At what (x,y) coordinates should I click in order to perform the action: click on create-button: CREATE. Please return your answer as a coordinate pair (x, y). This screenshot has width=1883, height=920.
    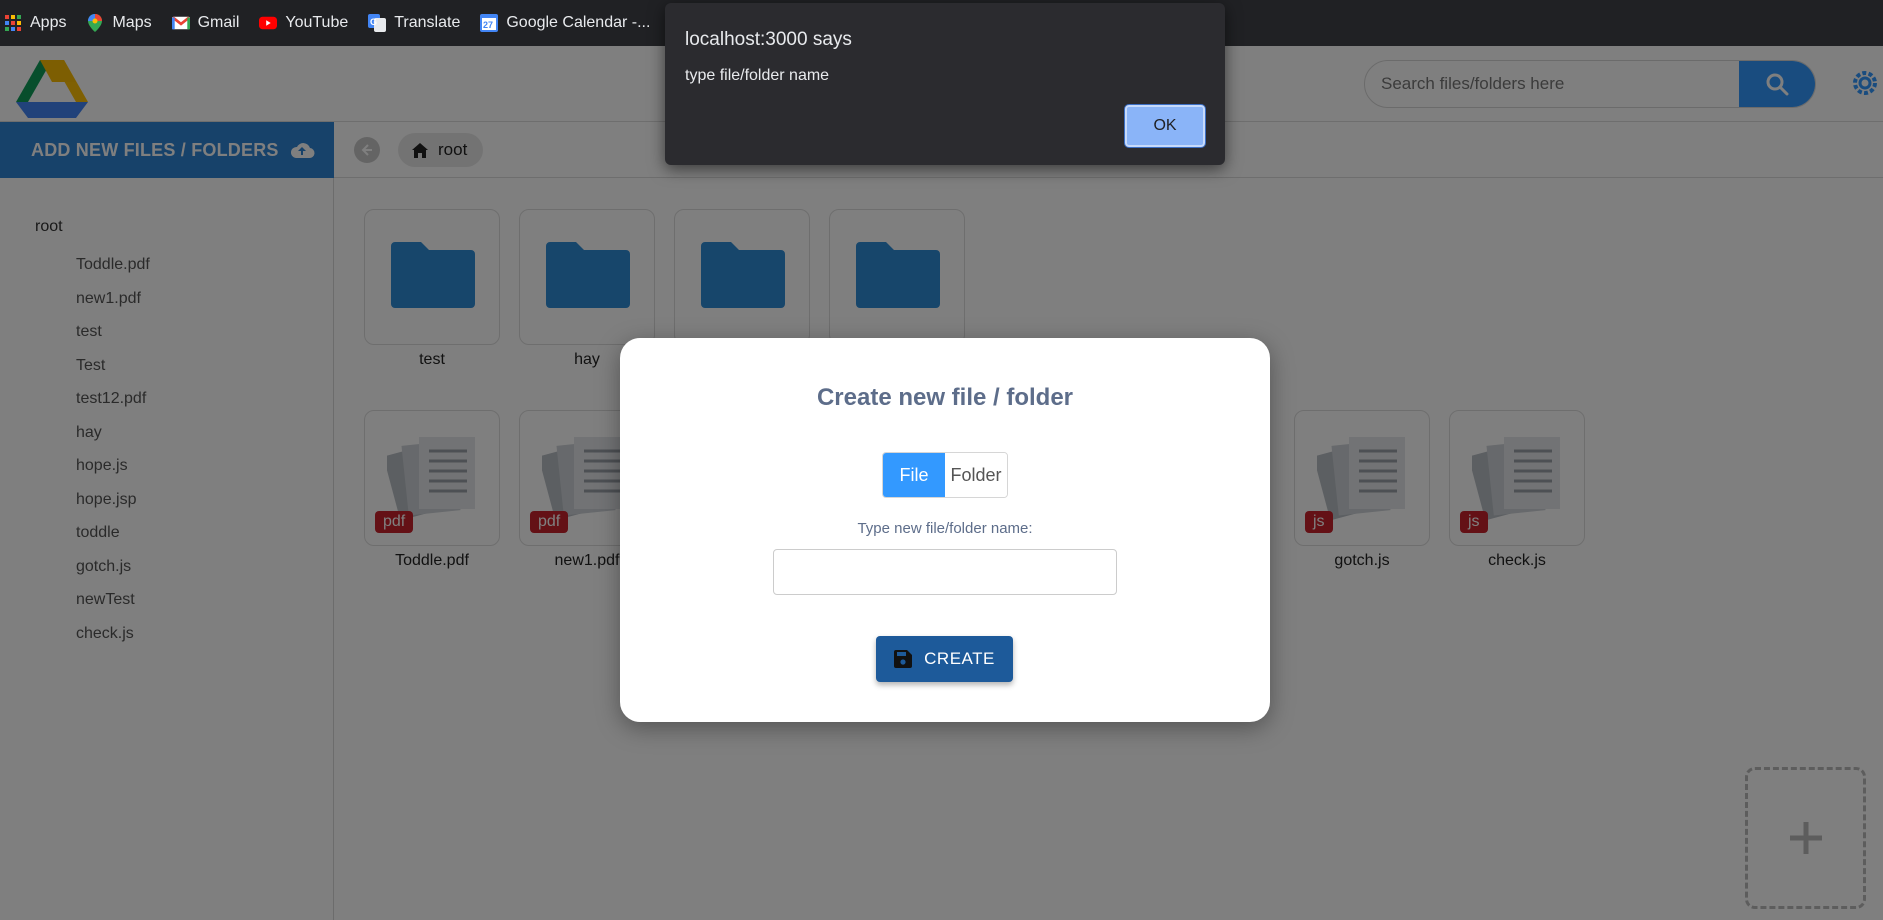
    Looking at the image, I should click on (944, 659).